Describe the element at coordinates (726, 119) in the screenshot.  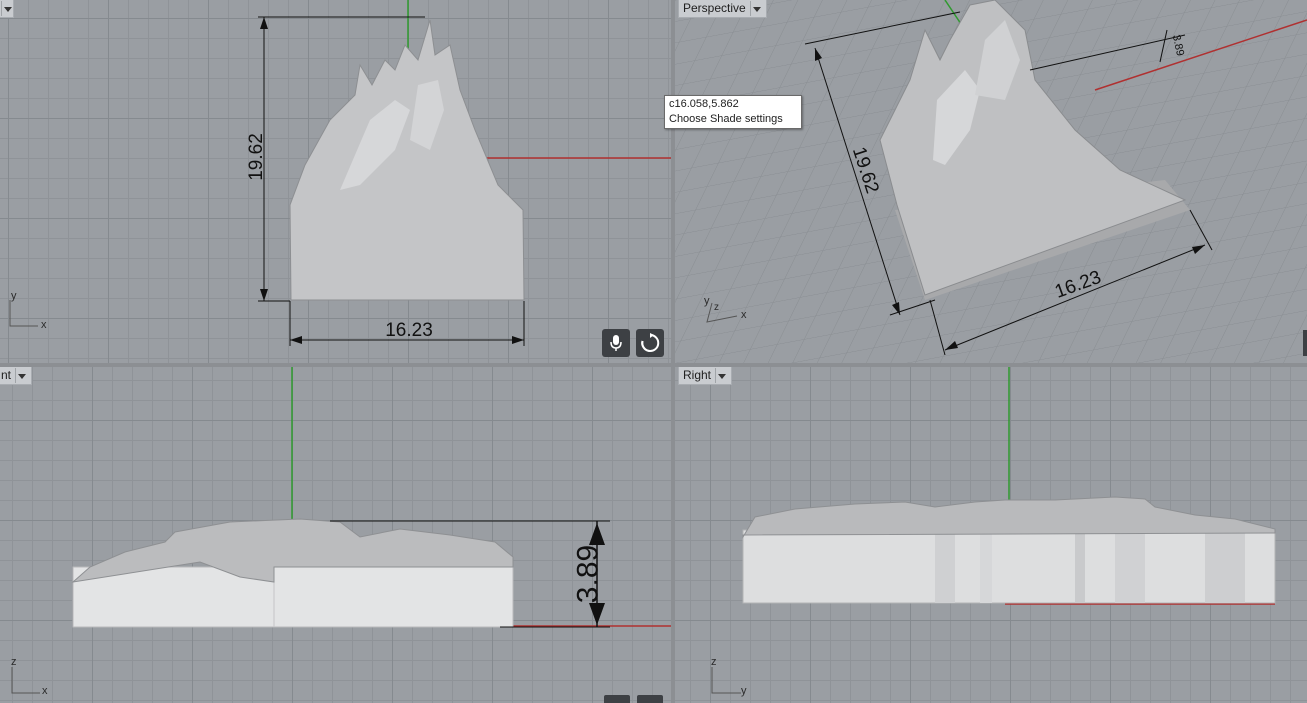
I see `tooltip-text: Choose Shade settings` at that location.